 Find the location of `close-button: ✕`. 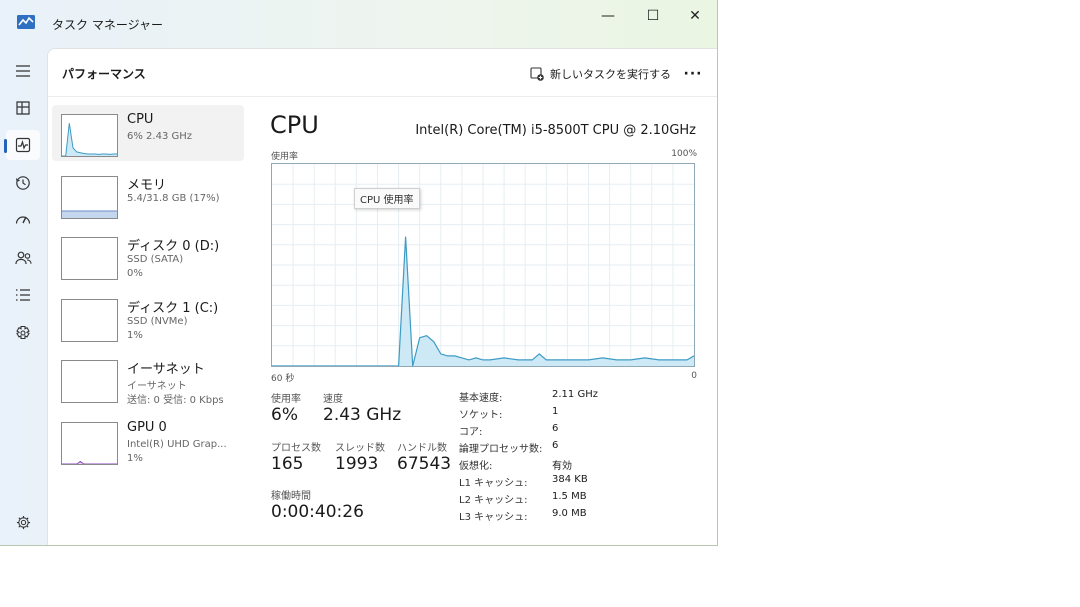

close-button: ✕ is located at coordinates (695, 16).